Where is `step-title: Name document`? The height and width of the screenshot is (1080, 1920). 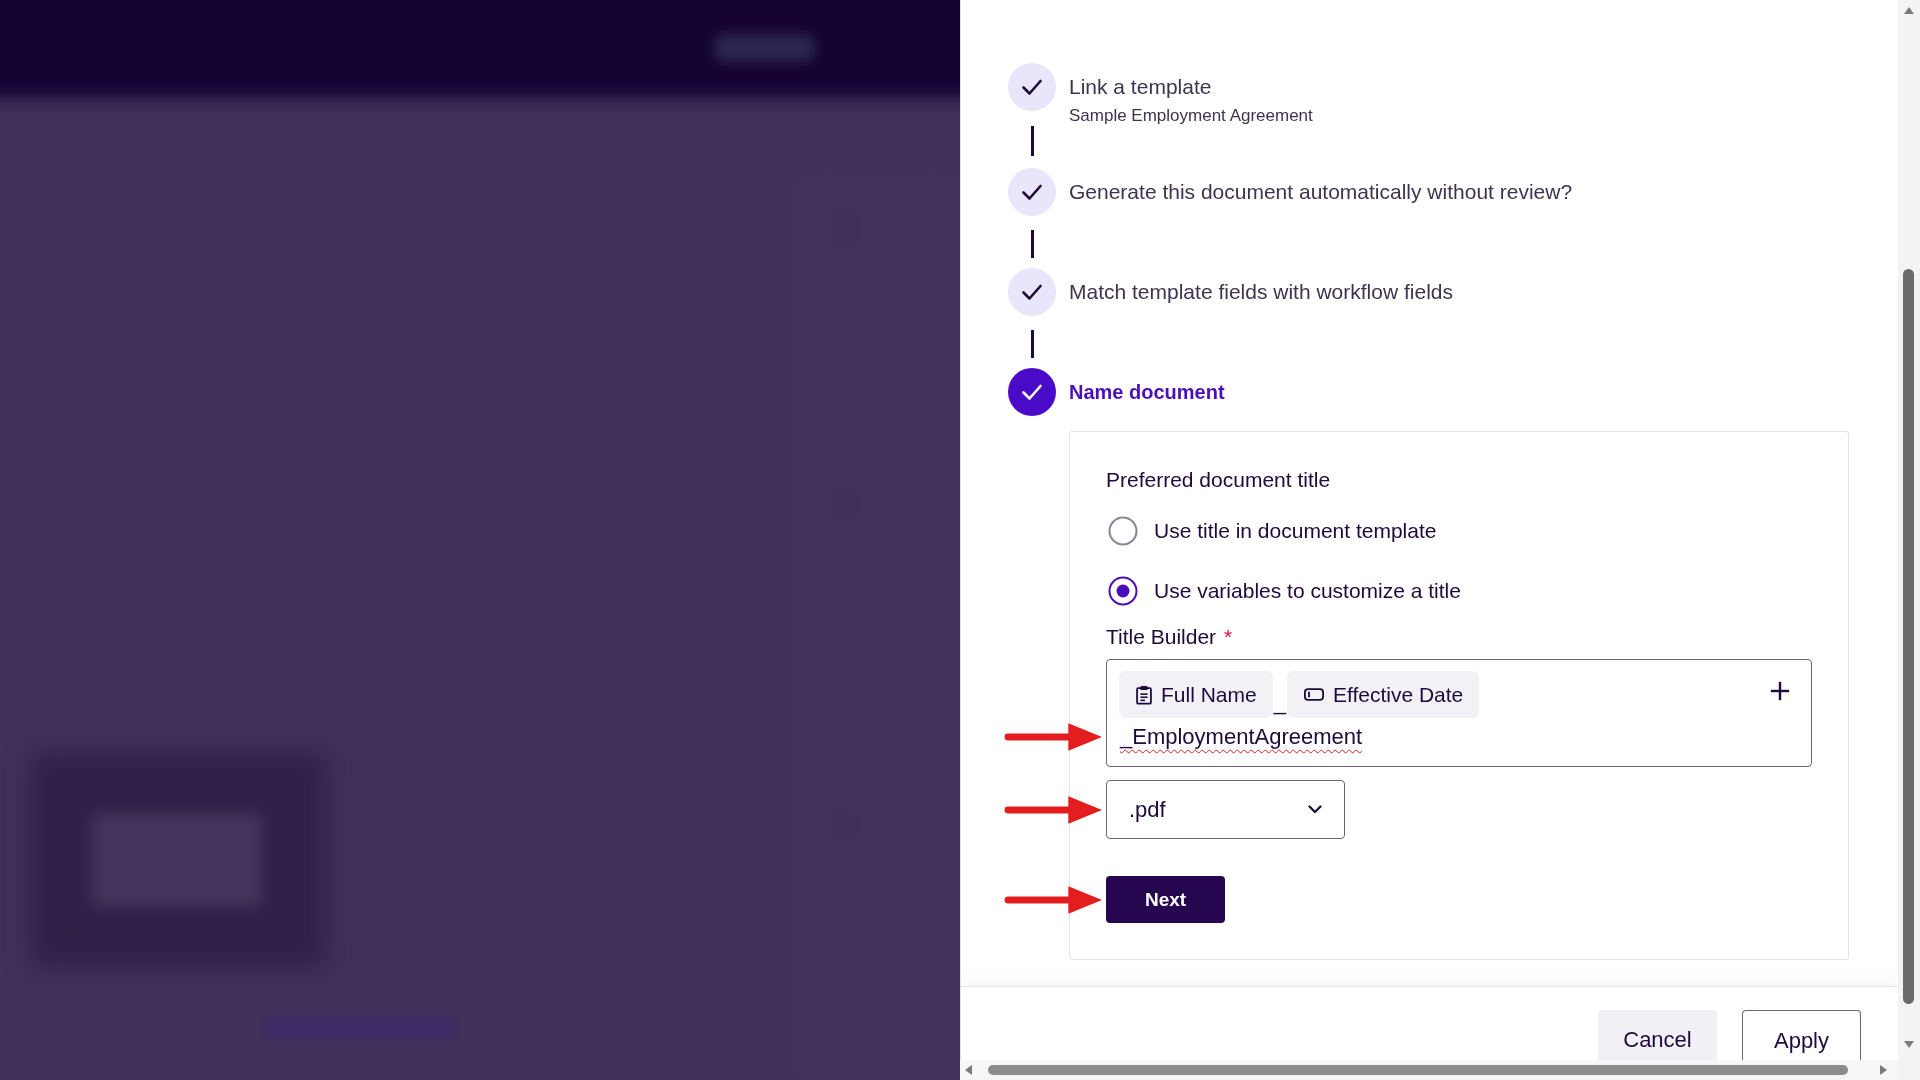
step-title: Name document is located at coordinates (1147, 392).